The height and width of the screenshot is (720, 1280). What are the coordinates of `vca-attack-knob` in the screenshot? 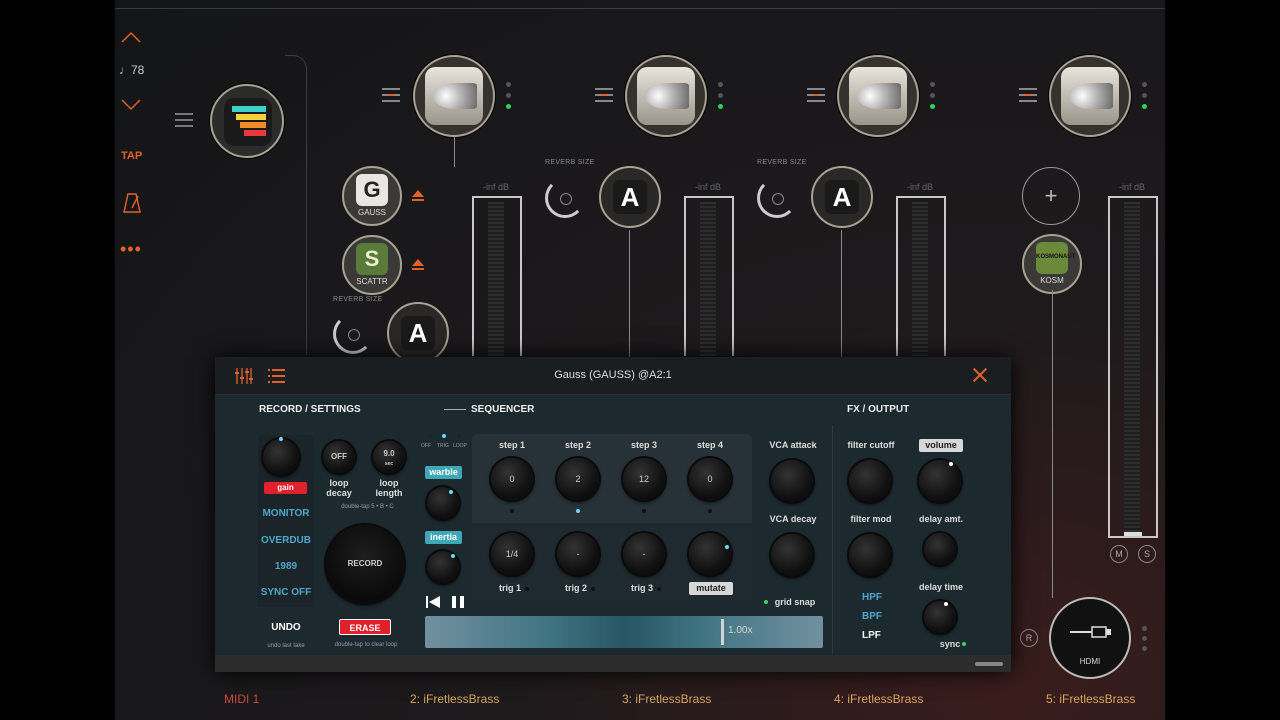 It's located at (792, 481).